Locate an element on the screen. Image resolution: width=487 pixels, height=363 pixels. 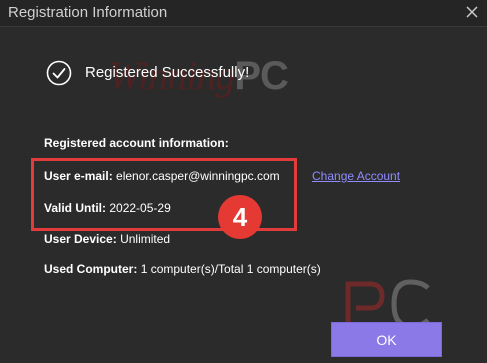
step-number-badge: 4 is located at coordinates (240, 217).